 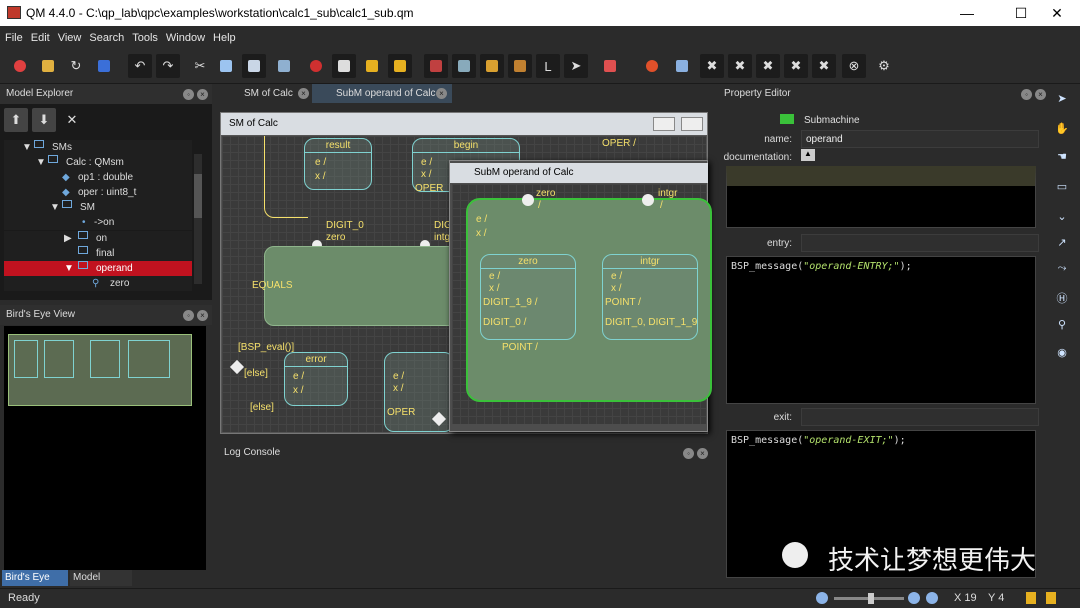 What do you see at coordinates (1062, 328) in the screenshot?
I see `zoom-tool-icon-2: ⚲` at bounding box center [1062, 328].